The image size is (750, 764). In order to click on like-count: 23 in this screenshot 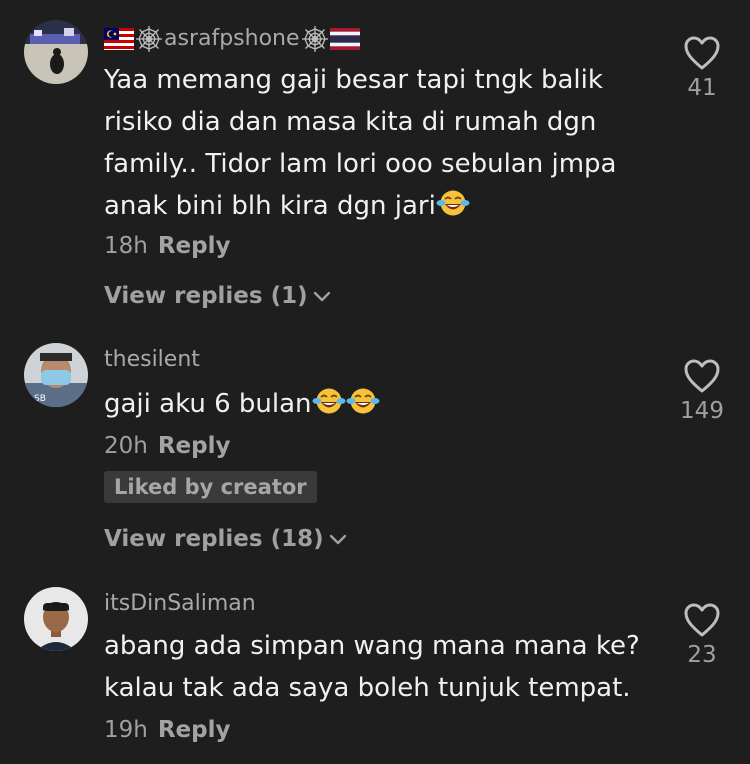, I will do `click(702, 655)`.